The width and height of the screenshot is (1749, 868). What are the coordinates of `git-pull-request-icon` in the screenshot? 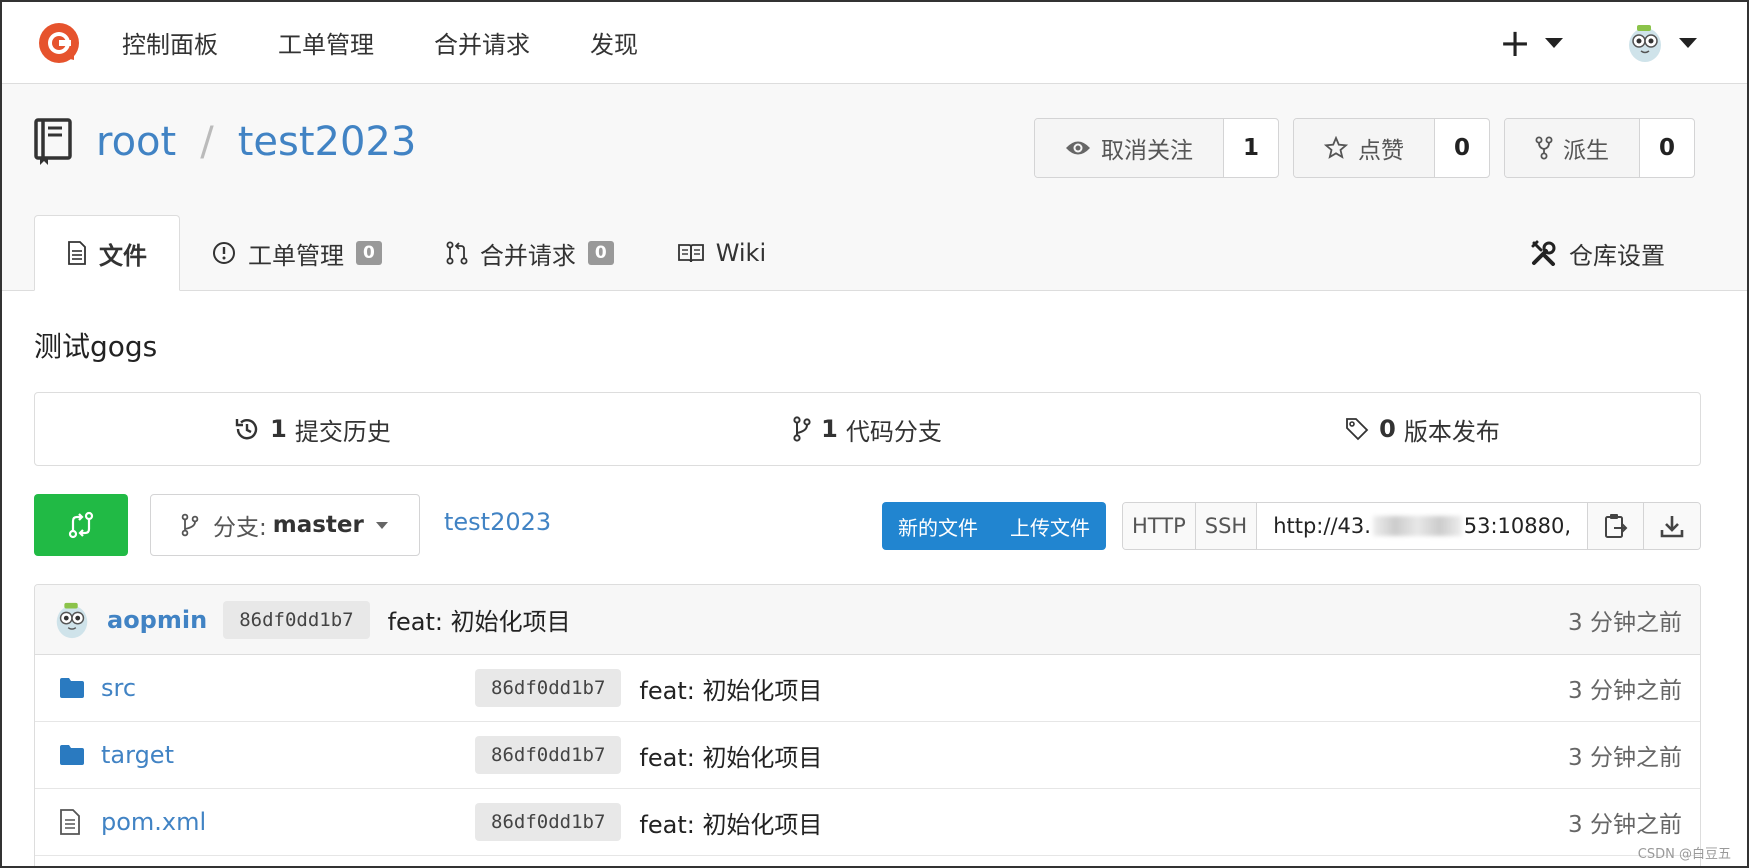 It's located at (457, 253).